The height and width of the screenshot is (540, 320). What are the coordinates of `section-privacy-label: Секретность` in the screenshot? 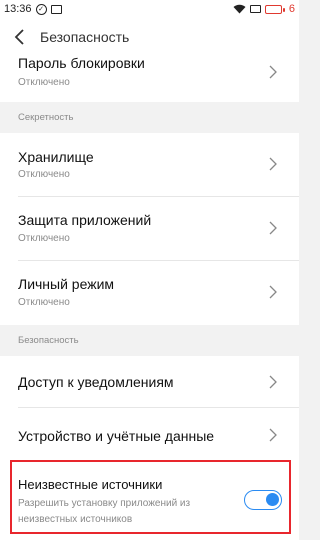 It's located at (149, 117).